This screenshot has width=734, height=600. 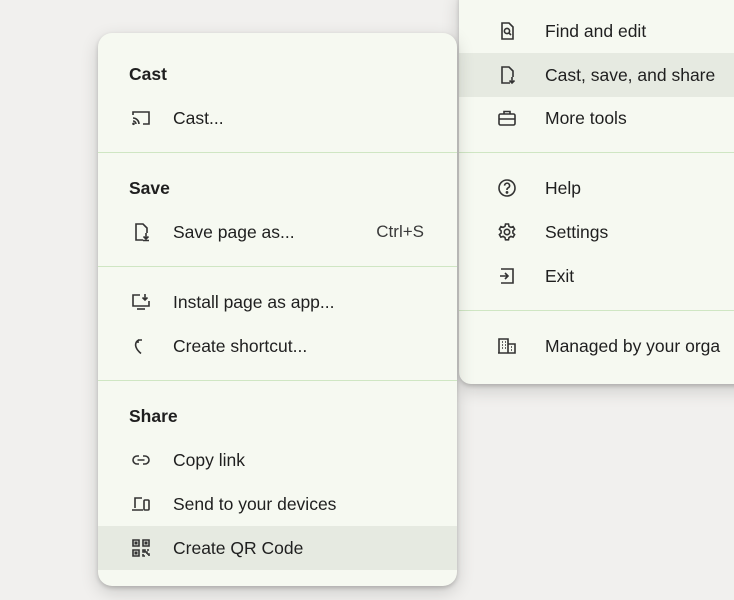 I want to click on submenu-item-send-to-devices: Send to your devices, so click(x=277, y=504).